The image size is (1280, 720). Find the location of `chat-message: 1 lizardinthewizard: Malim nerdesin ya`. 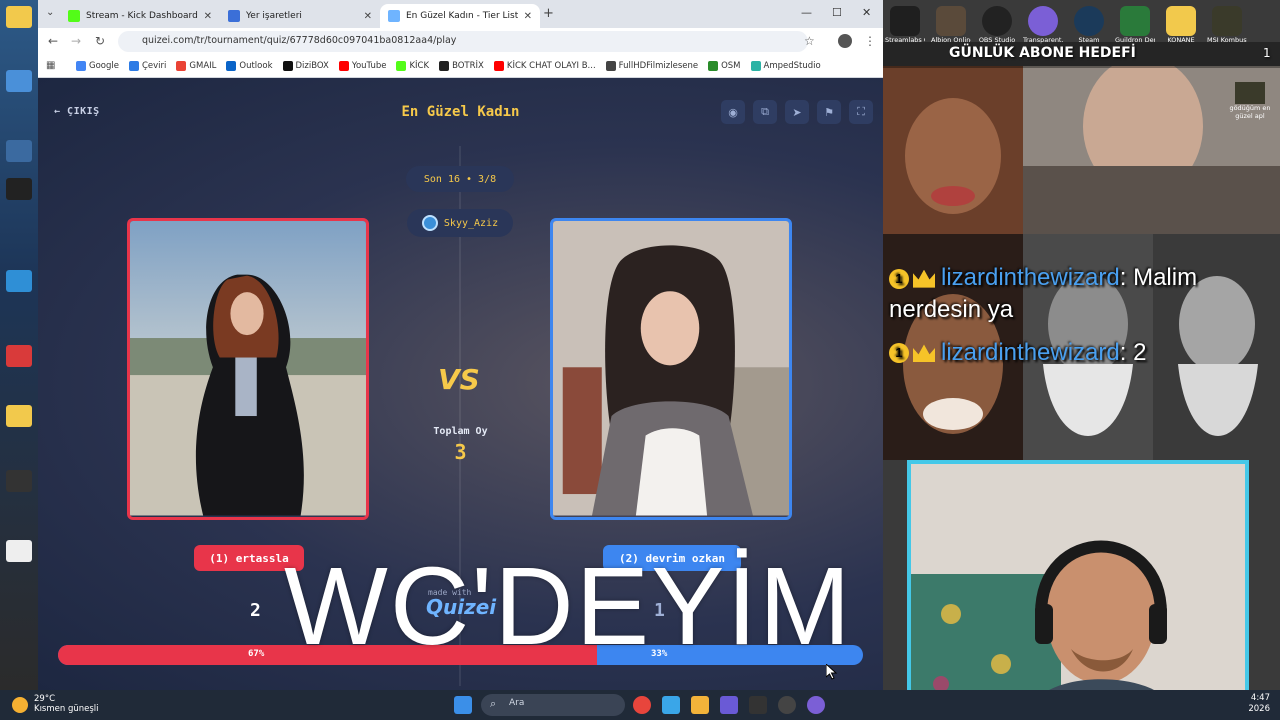

chat-message: 1 lizardinthewizard: Malim nerdesin ya is located at coordinates (1084, 294).